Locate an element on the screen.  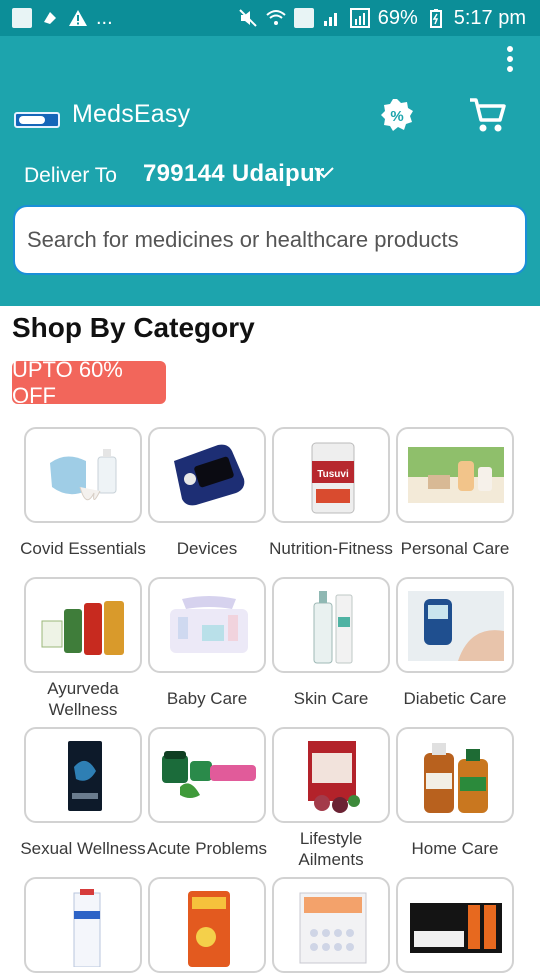
svg-text: Tusuvi is located at coordinates (333, 474).